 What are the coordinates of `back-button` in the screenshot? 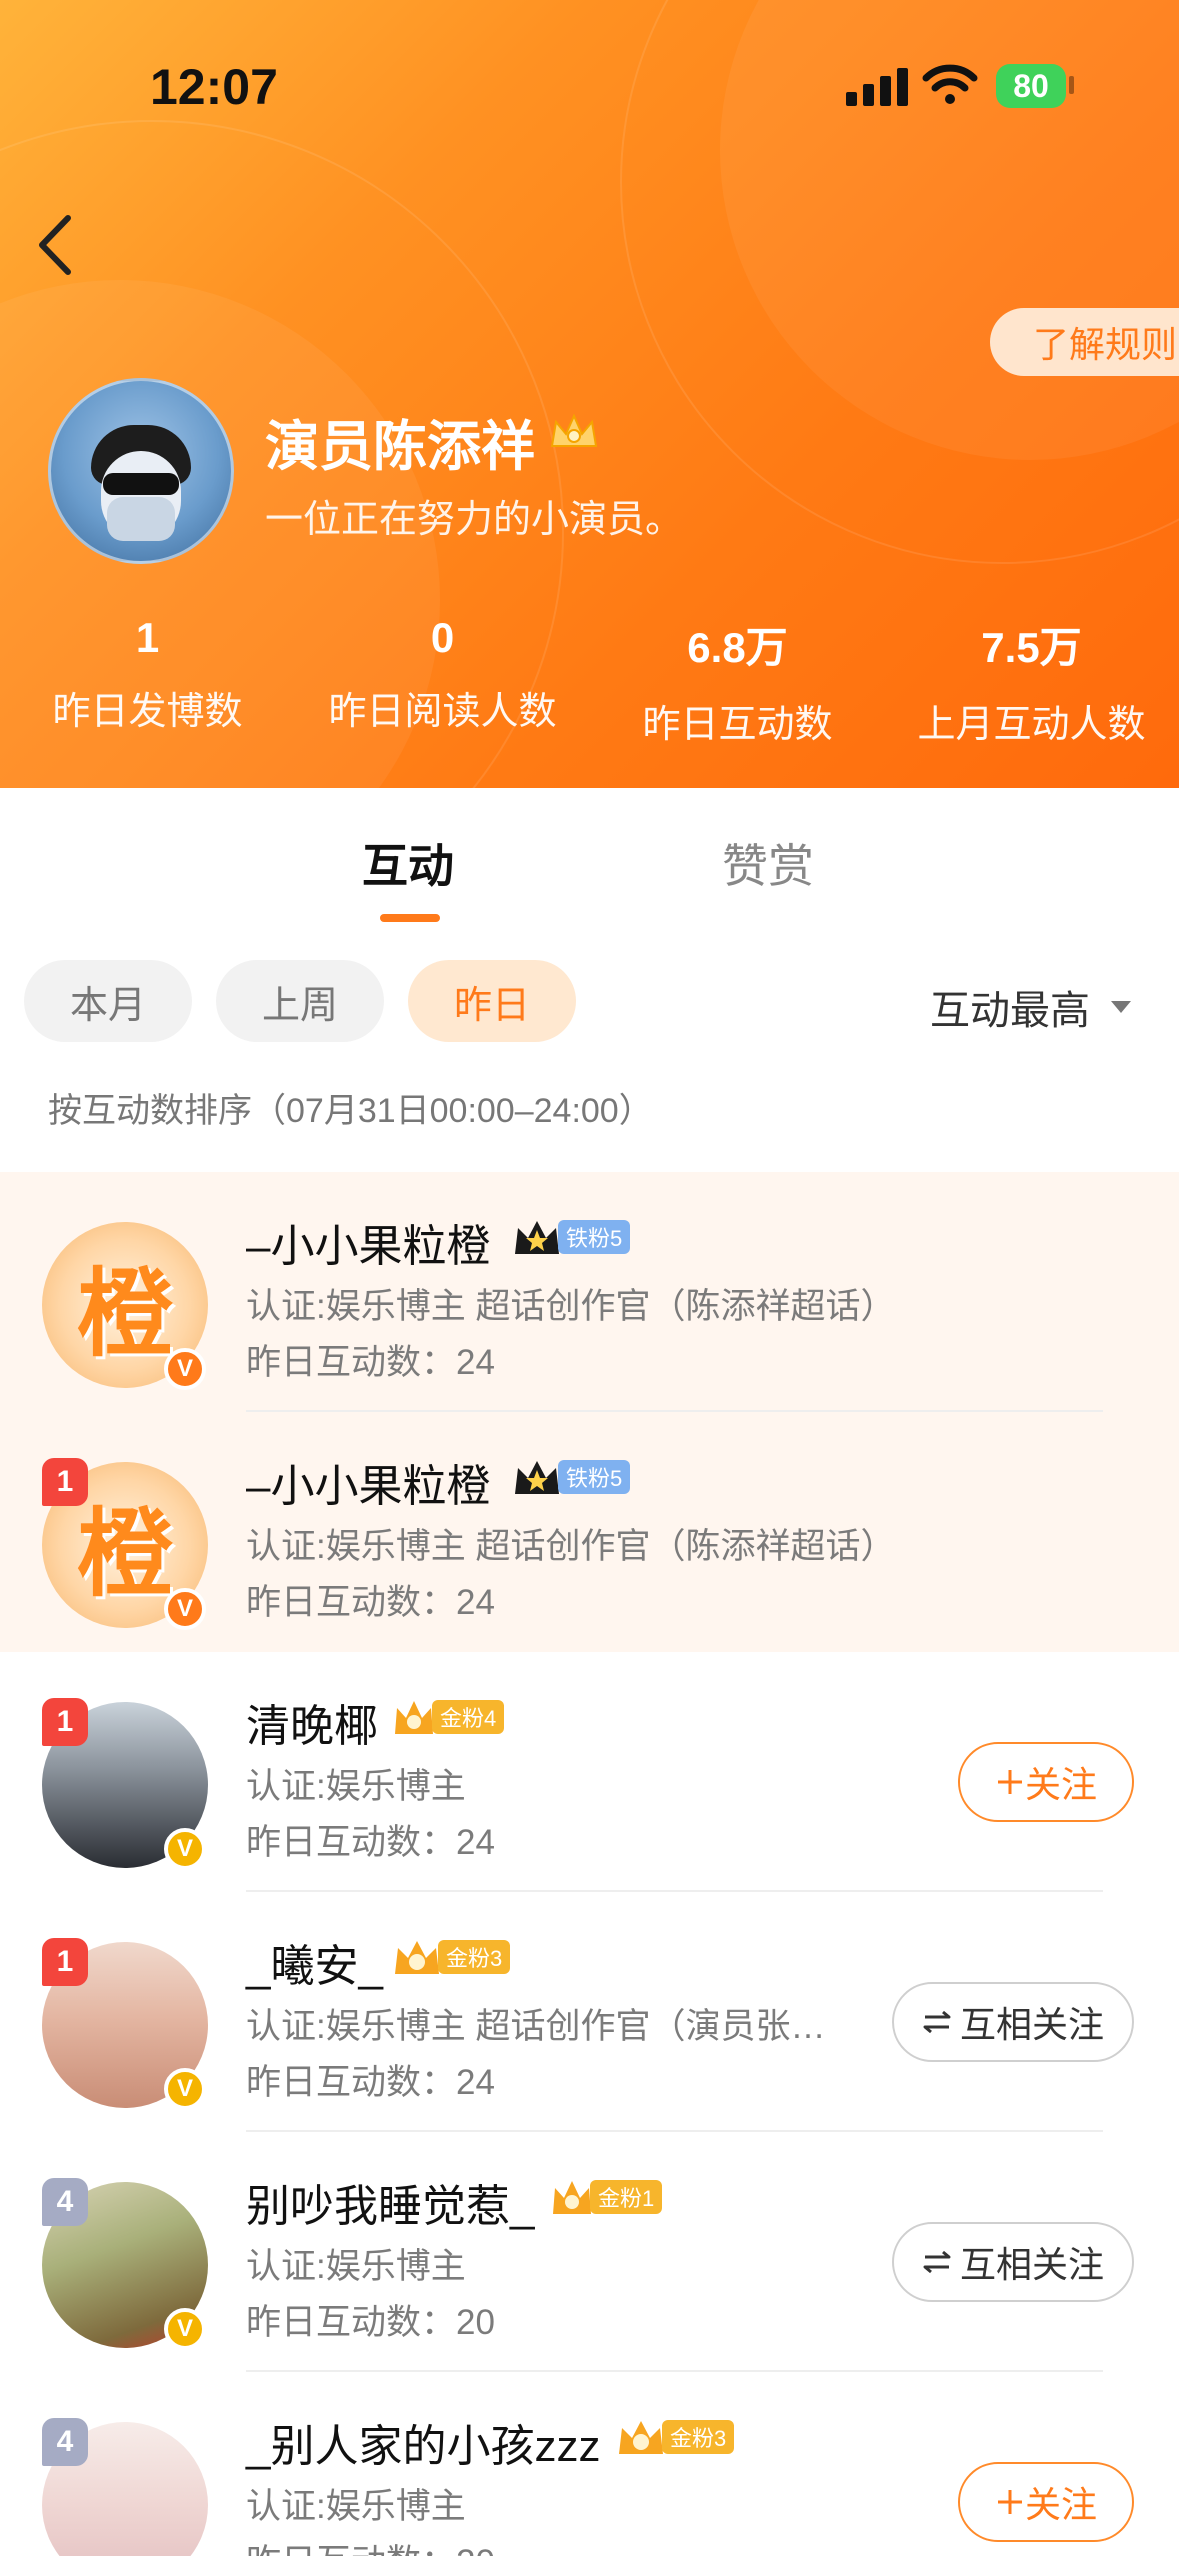 It's located at (55, 245).